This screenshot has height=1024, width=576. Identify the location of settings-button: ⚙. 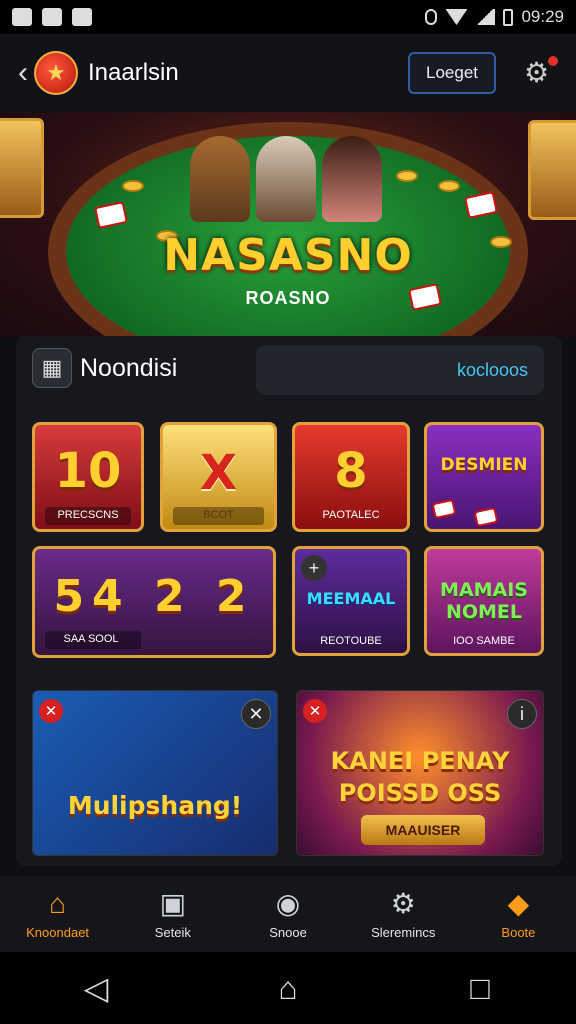
(541, 73).